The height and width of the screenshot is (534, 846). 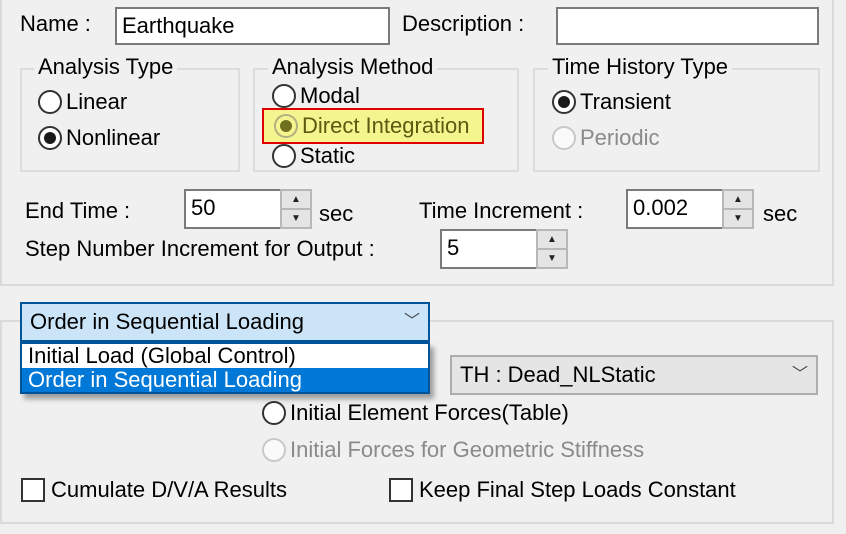 I want to click on initial-load-mode-combo: Order in Sequential Loading ﹀, so click(x=225, y=322).